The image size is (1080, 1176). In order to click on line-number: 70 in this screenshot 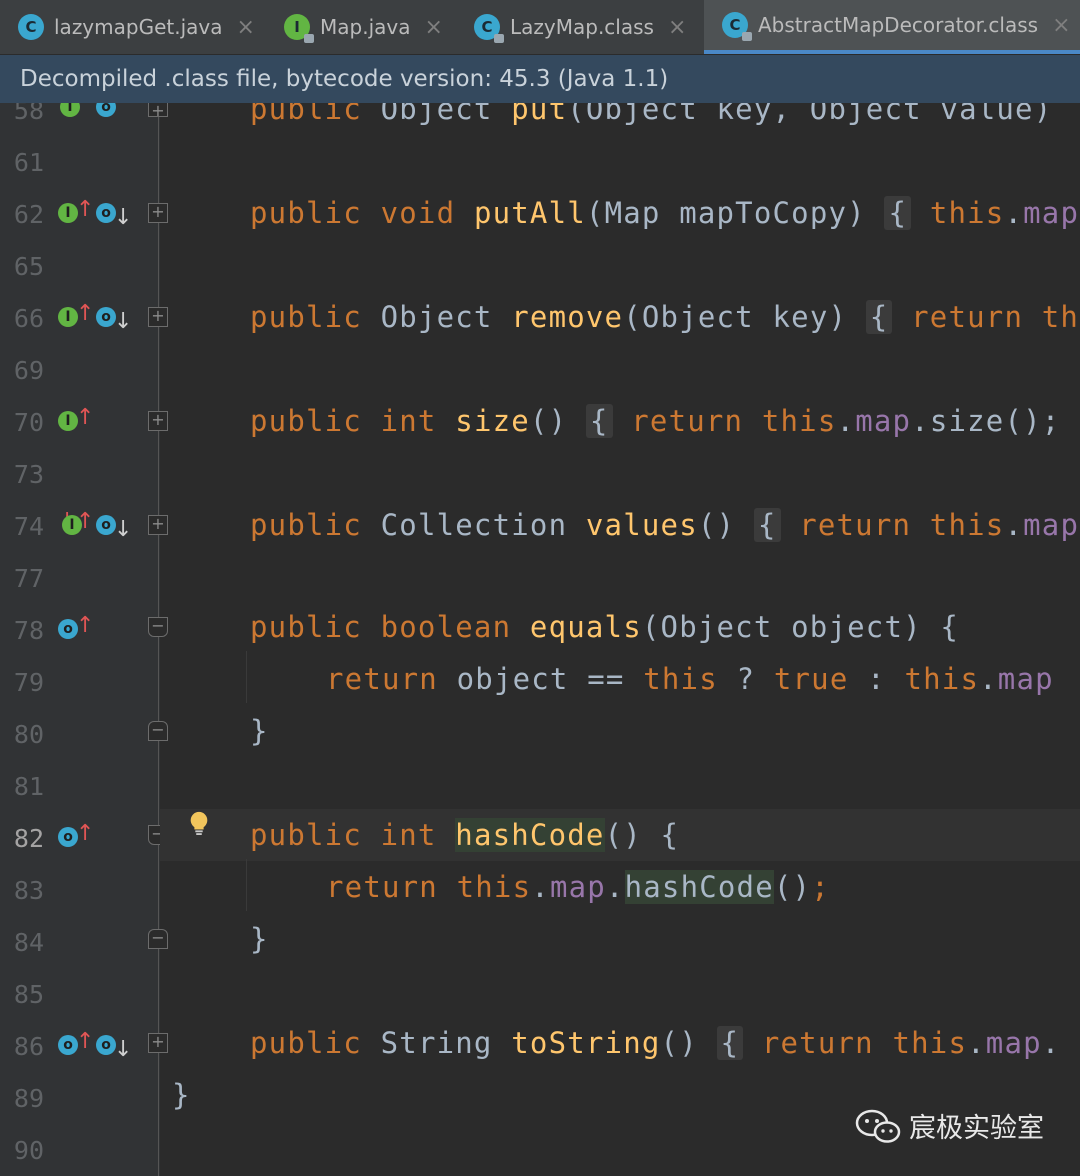, I will do `click(28, 422)`.